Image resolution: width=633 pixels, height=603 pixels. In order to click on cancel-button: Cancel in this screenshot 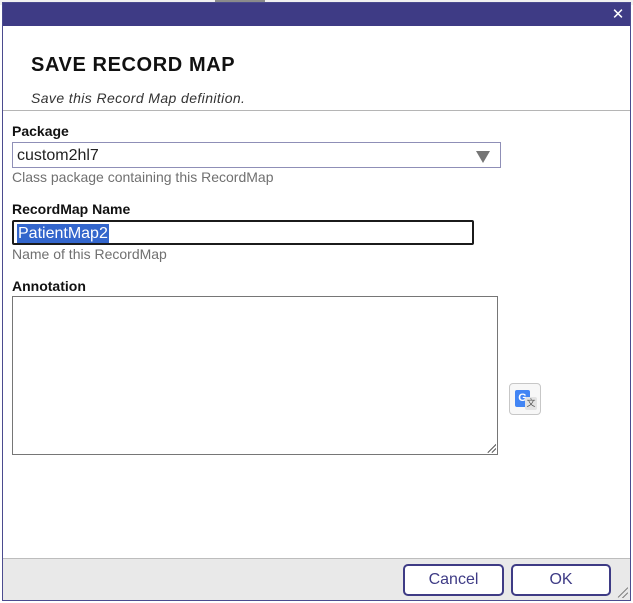, I will do `click(453, 580)`.